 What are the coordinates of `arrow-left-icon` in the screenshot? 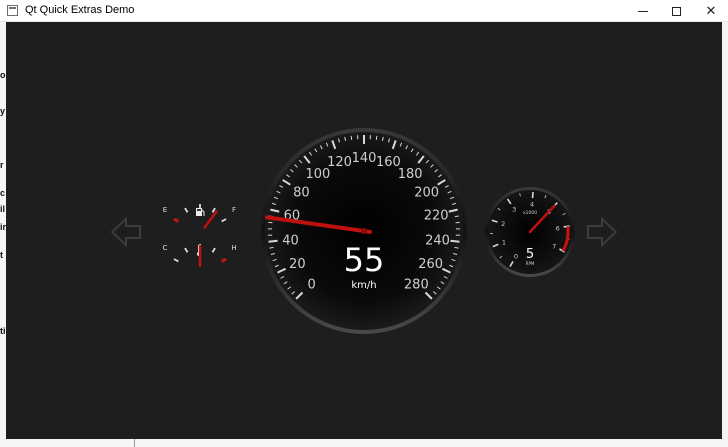 It's located at (125, 232).